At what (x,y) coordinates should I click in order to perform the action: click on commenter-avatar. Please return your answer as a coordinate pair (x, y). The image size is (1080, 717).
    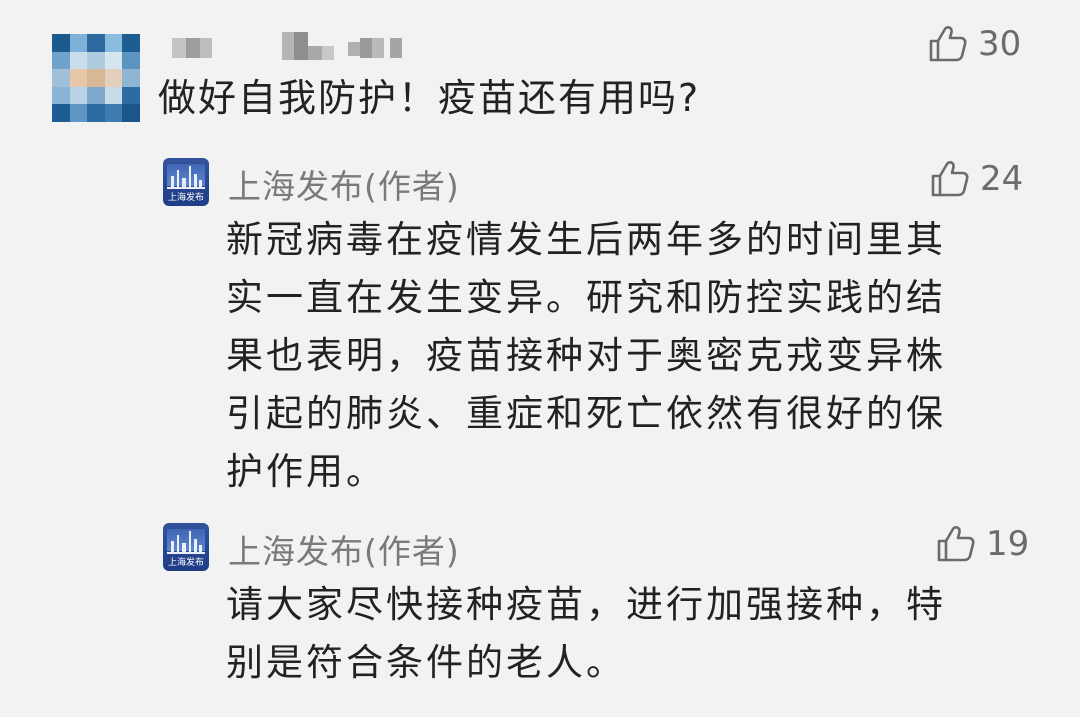
    Looking at the image, I should click on (96, 78).